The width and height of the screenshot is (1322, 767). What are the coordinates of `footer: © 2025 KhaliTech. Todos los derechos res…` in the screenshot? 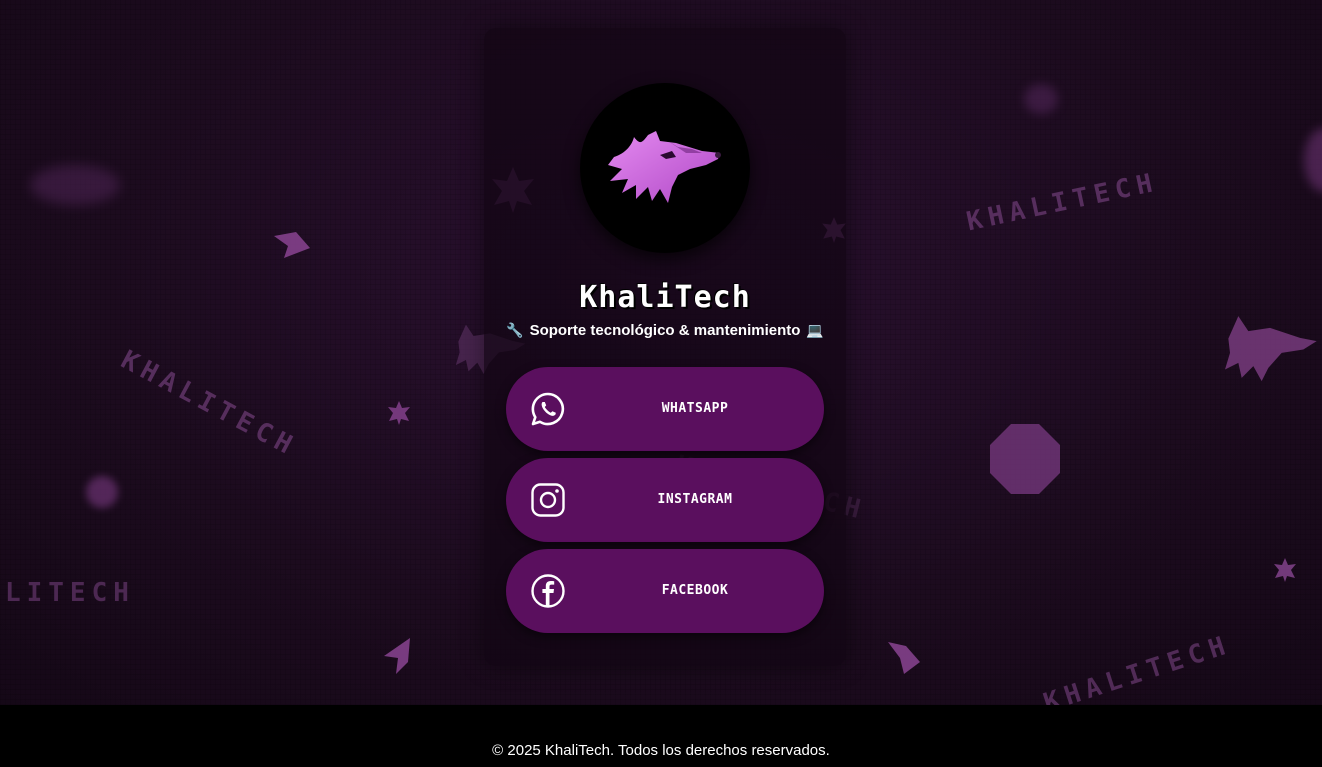 It's located at (661, 736).